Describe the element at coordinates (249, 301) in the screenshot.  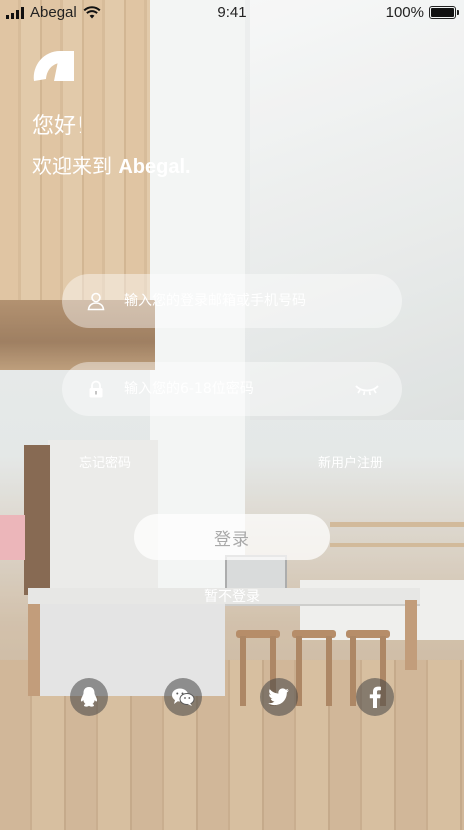
I see `account-input` at that location.